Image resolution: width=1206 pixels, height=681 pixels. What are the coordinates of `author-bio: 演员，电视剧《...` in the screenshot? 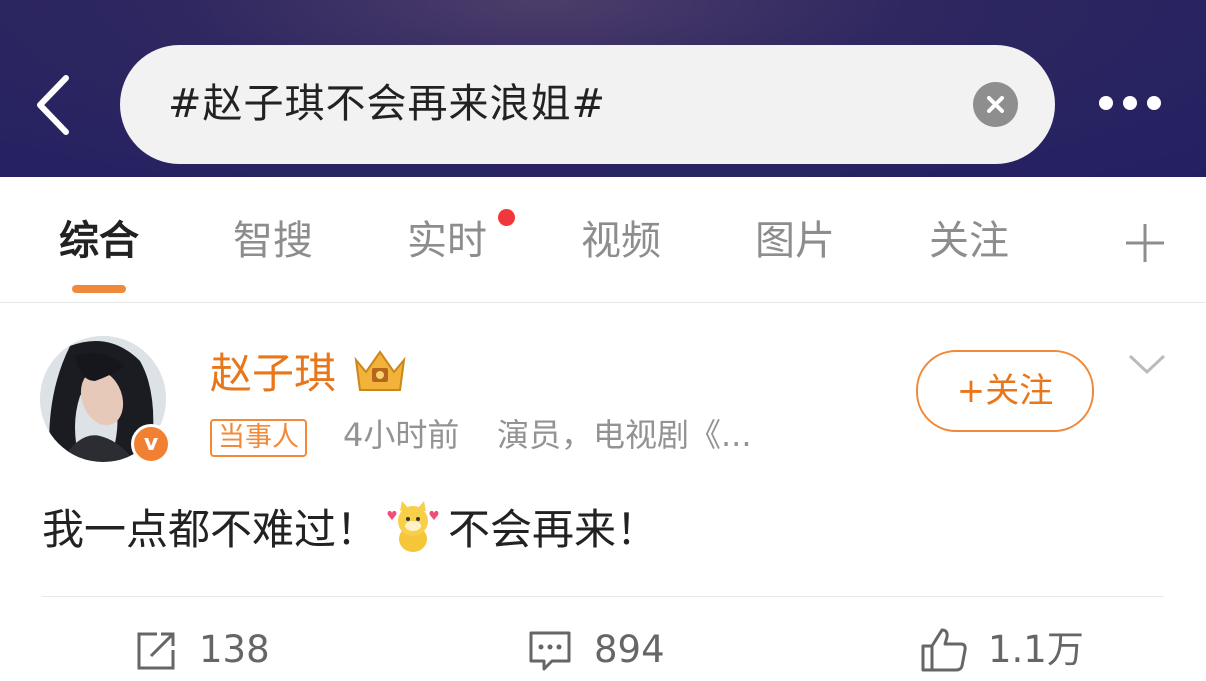 It's located at (624, 435).